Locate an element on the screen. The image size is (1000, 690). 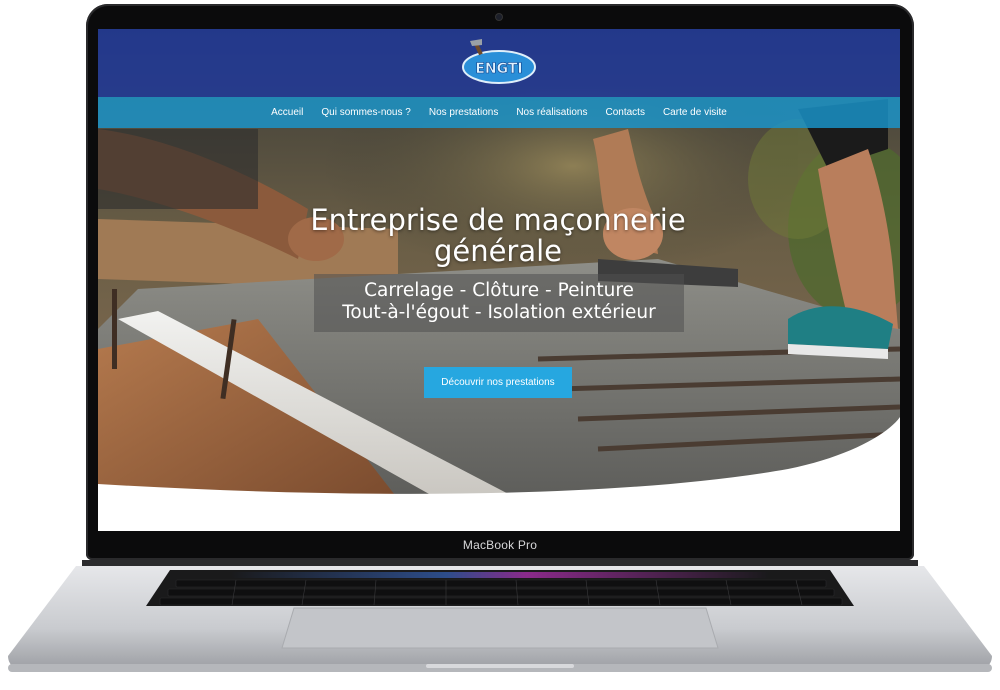
hero-title-line-1: Entreprise de maçonnerie is located at coordinates (498, 220).